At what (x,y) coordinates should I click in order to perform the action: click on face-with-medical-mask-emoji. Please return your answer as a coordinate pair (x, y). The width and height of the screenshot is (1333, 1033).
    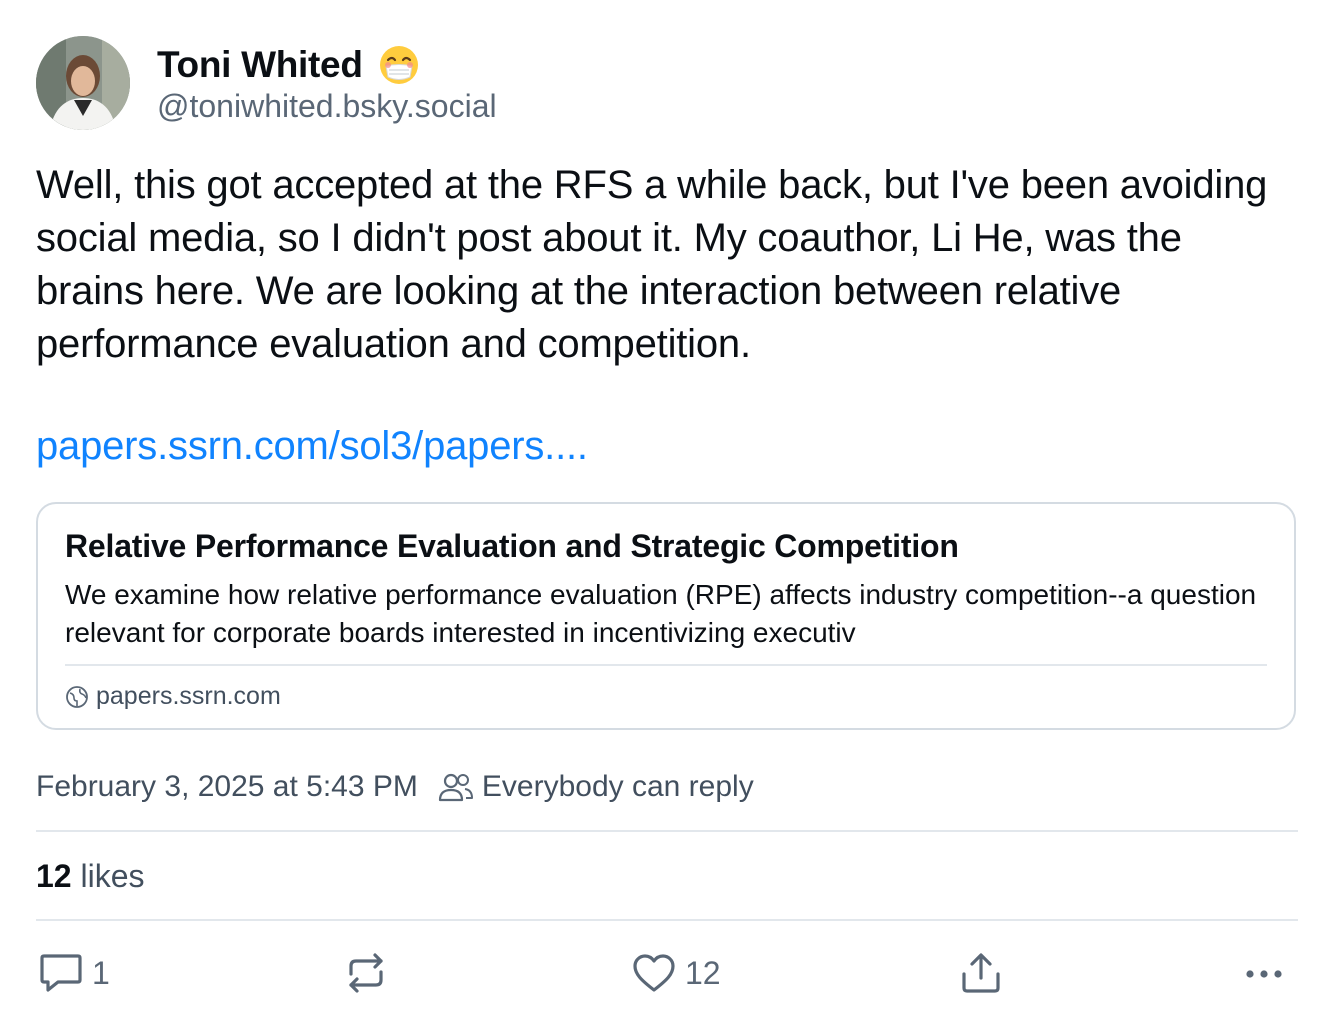
    Looking at the image, I should click on (398, 64).